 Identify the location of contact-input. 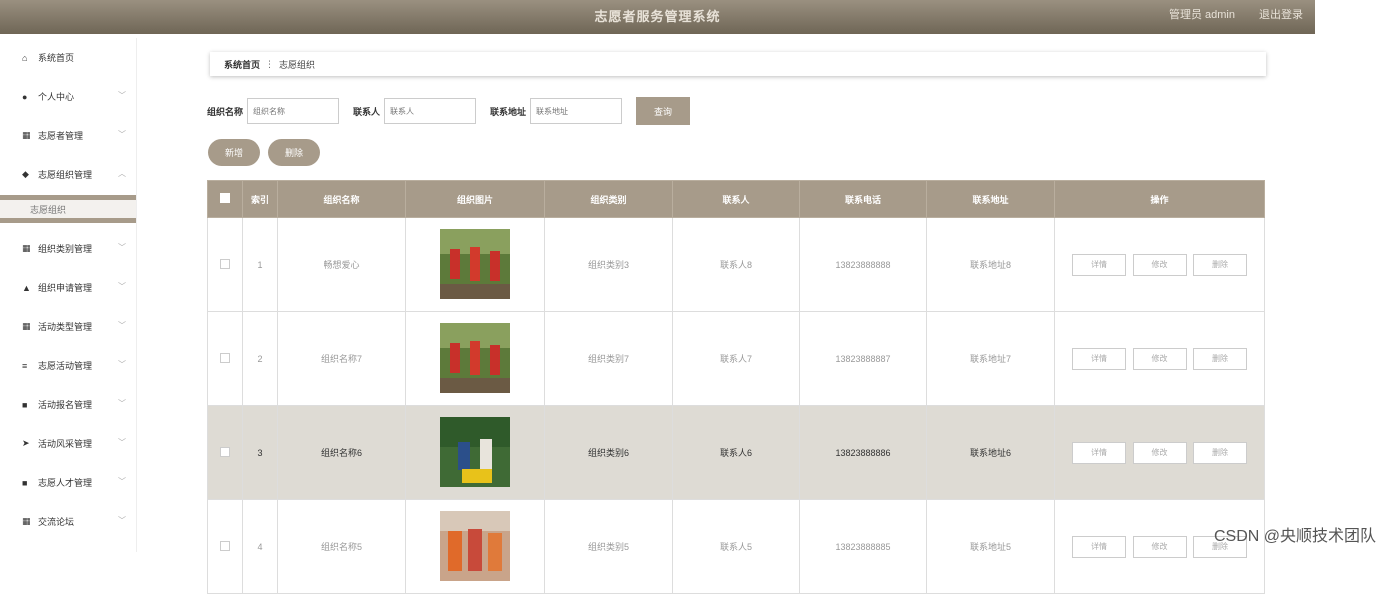
(430, 111).